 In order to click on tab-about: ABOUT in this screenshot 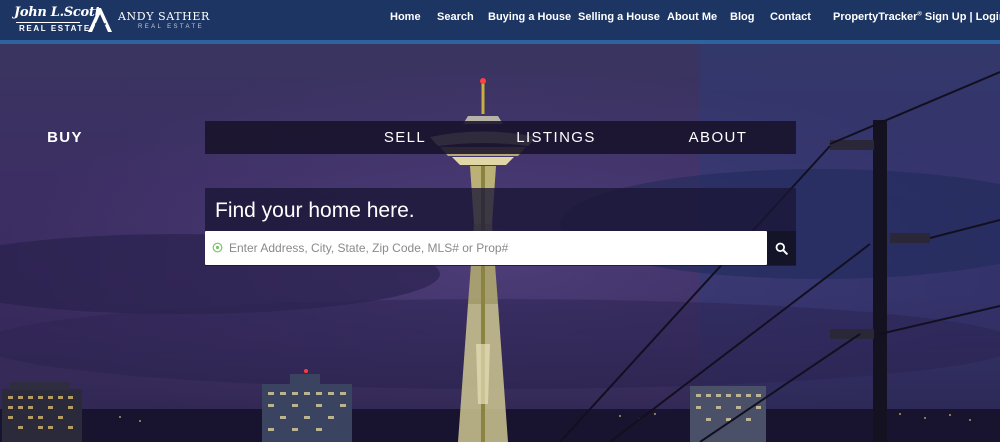, I will do `click(718, 137)`.